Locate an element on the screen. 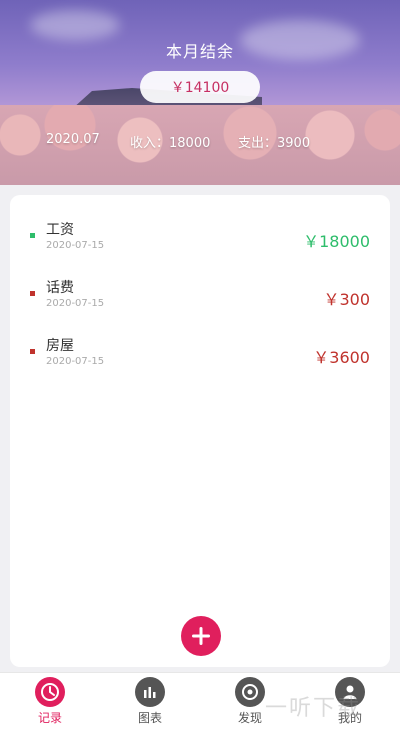 Image resolution: width=400 pixels, height=731 pixels. tab-label: 图表 is located at coordinates (149, 718).